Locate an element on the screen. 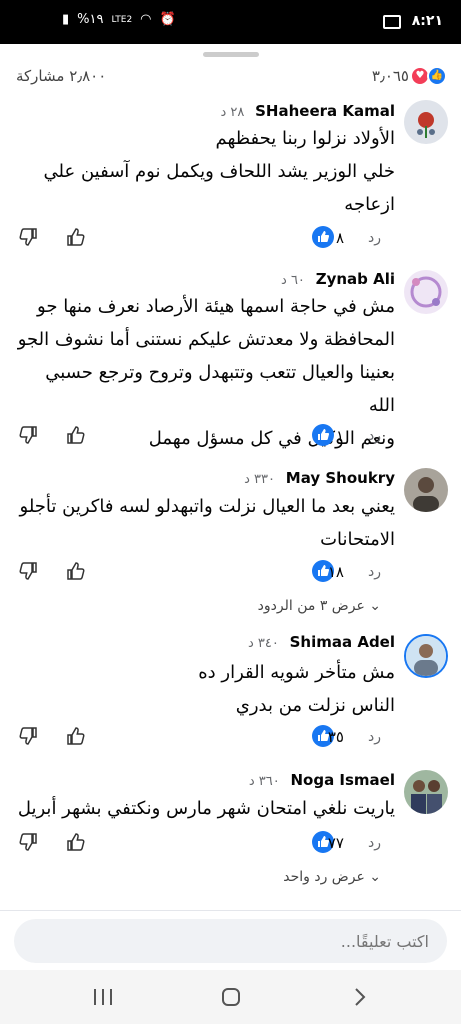 Image resolution: width=461 pixels, height=1024 pixels. comment-header: SHaheera Kamal ٢٨ د is located at coordinates (307, 111).